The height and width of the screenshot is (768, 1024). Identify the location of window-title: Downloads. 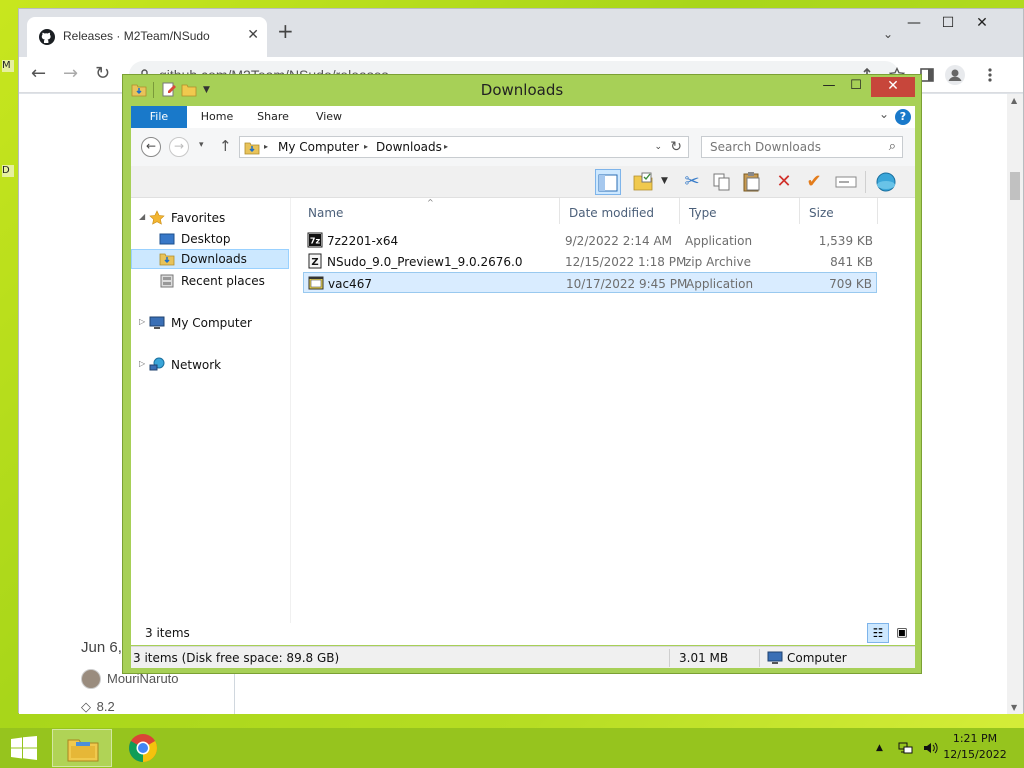
(522, 90).